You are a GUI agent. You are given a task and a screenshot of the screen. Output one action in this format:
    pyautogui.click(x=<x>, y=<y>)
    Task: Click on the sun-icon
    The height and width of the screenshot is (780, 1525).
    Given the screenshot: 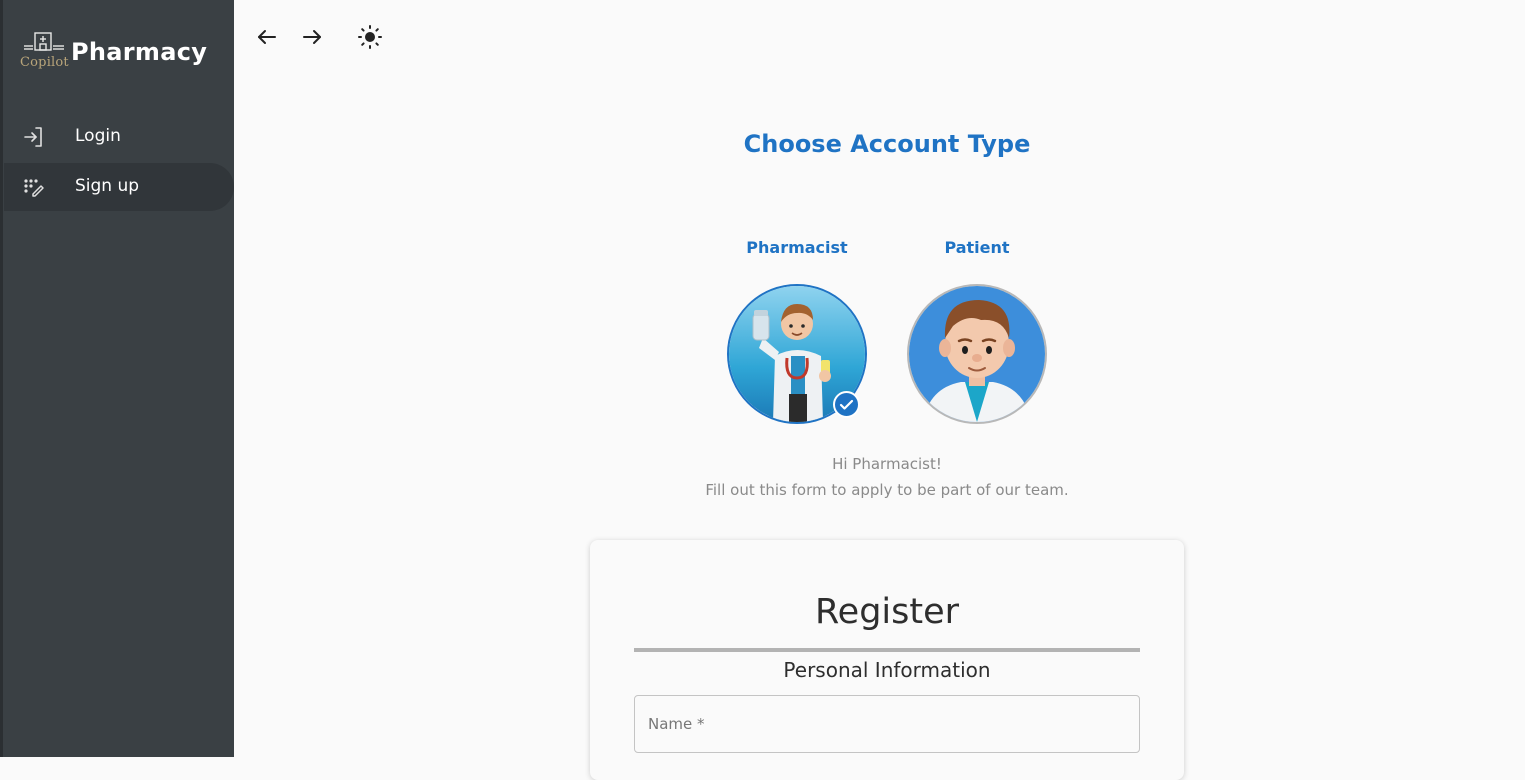 What is the action you would take?
    pyautogui.click(x=370, y=37)
    